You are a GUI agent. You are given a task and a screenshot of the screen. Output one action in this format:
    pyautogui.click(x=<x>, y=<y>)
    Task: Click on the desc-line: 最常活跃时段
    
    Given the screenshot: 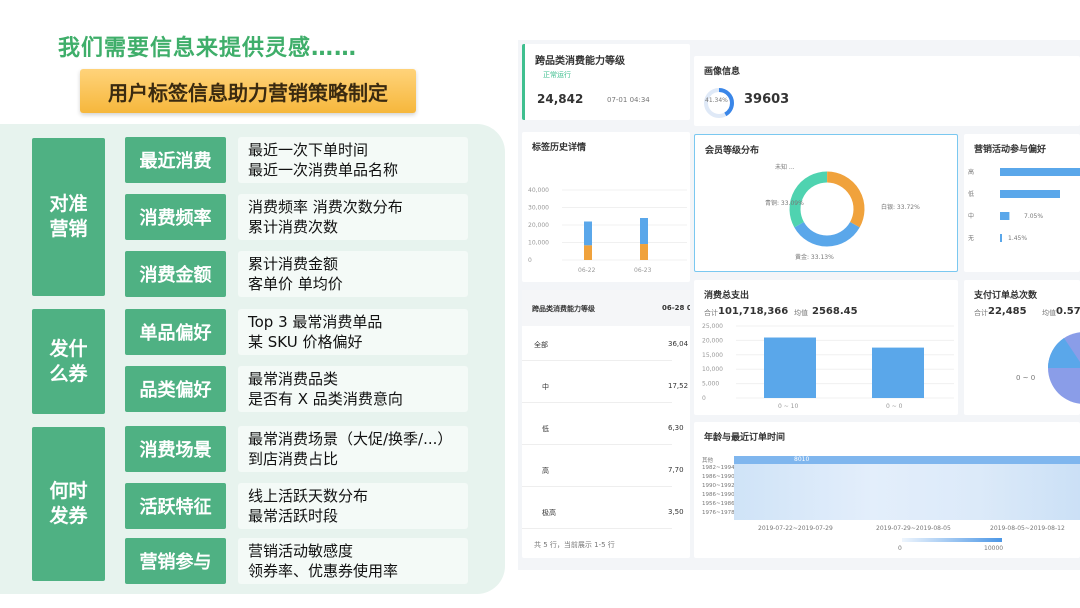 What is the action you would take?
    pyautogui.click(x=293, y=516)
    